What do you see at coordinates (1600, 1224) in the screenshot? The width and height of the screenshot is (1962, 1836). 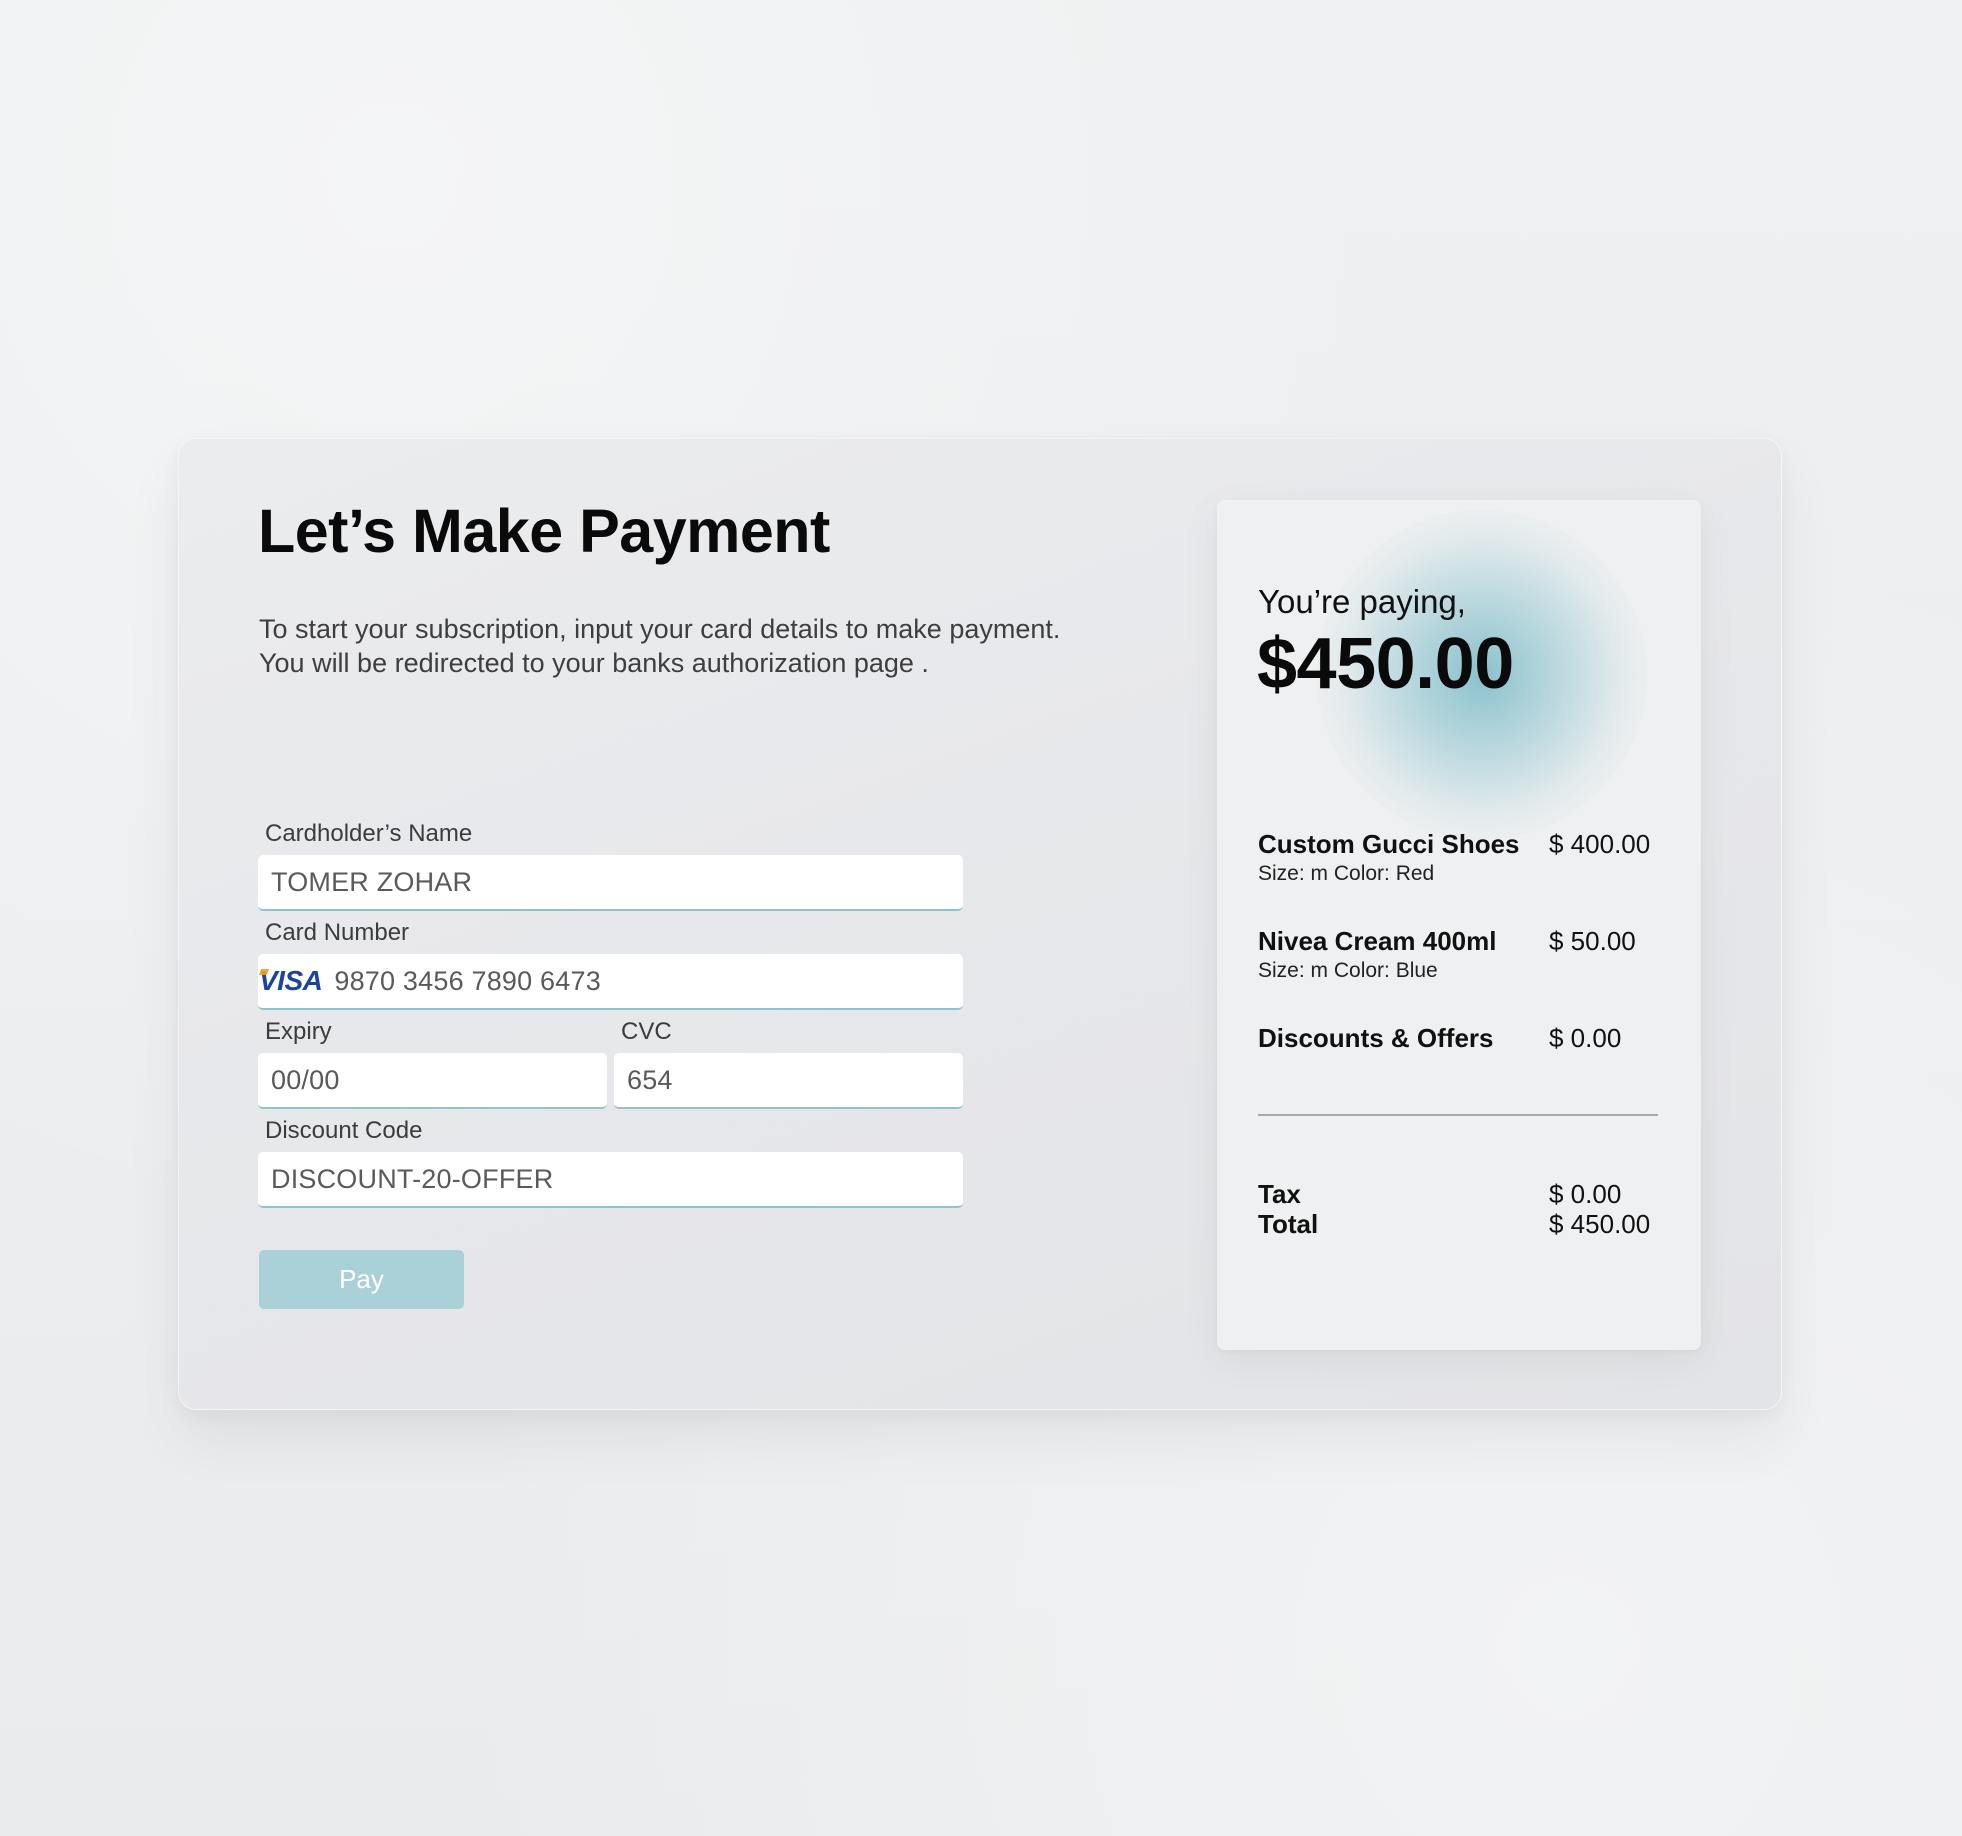 I see `total-value: $ 450.00` at bounding box center [1600, 1224].